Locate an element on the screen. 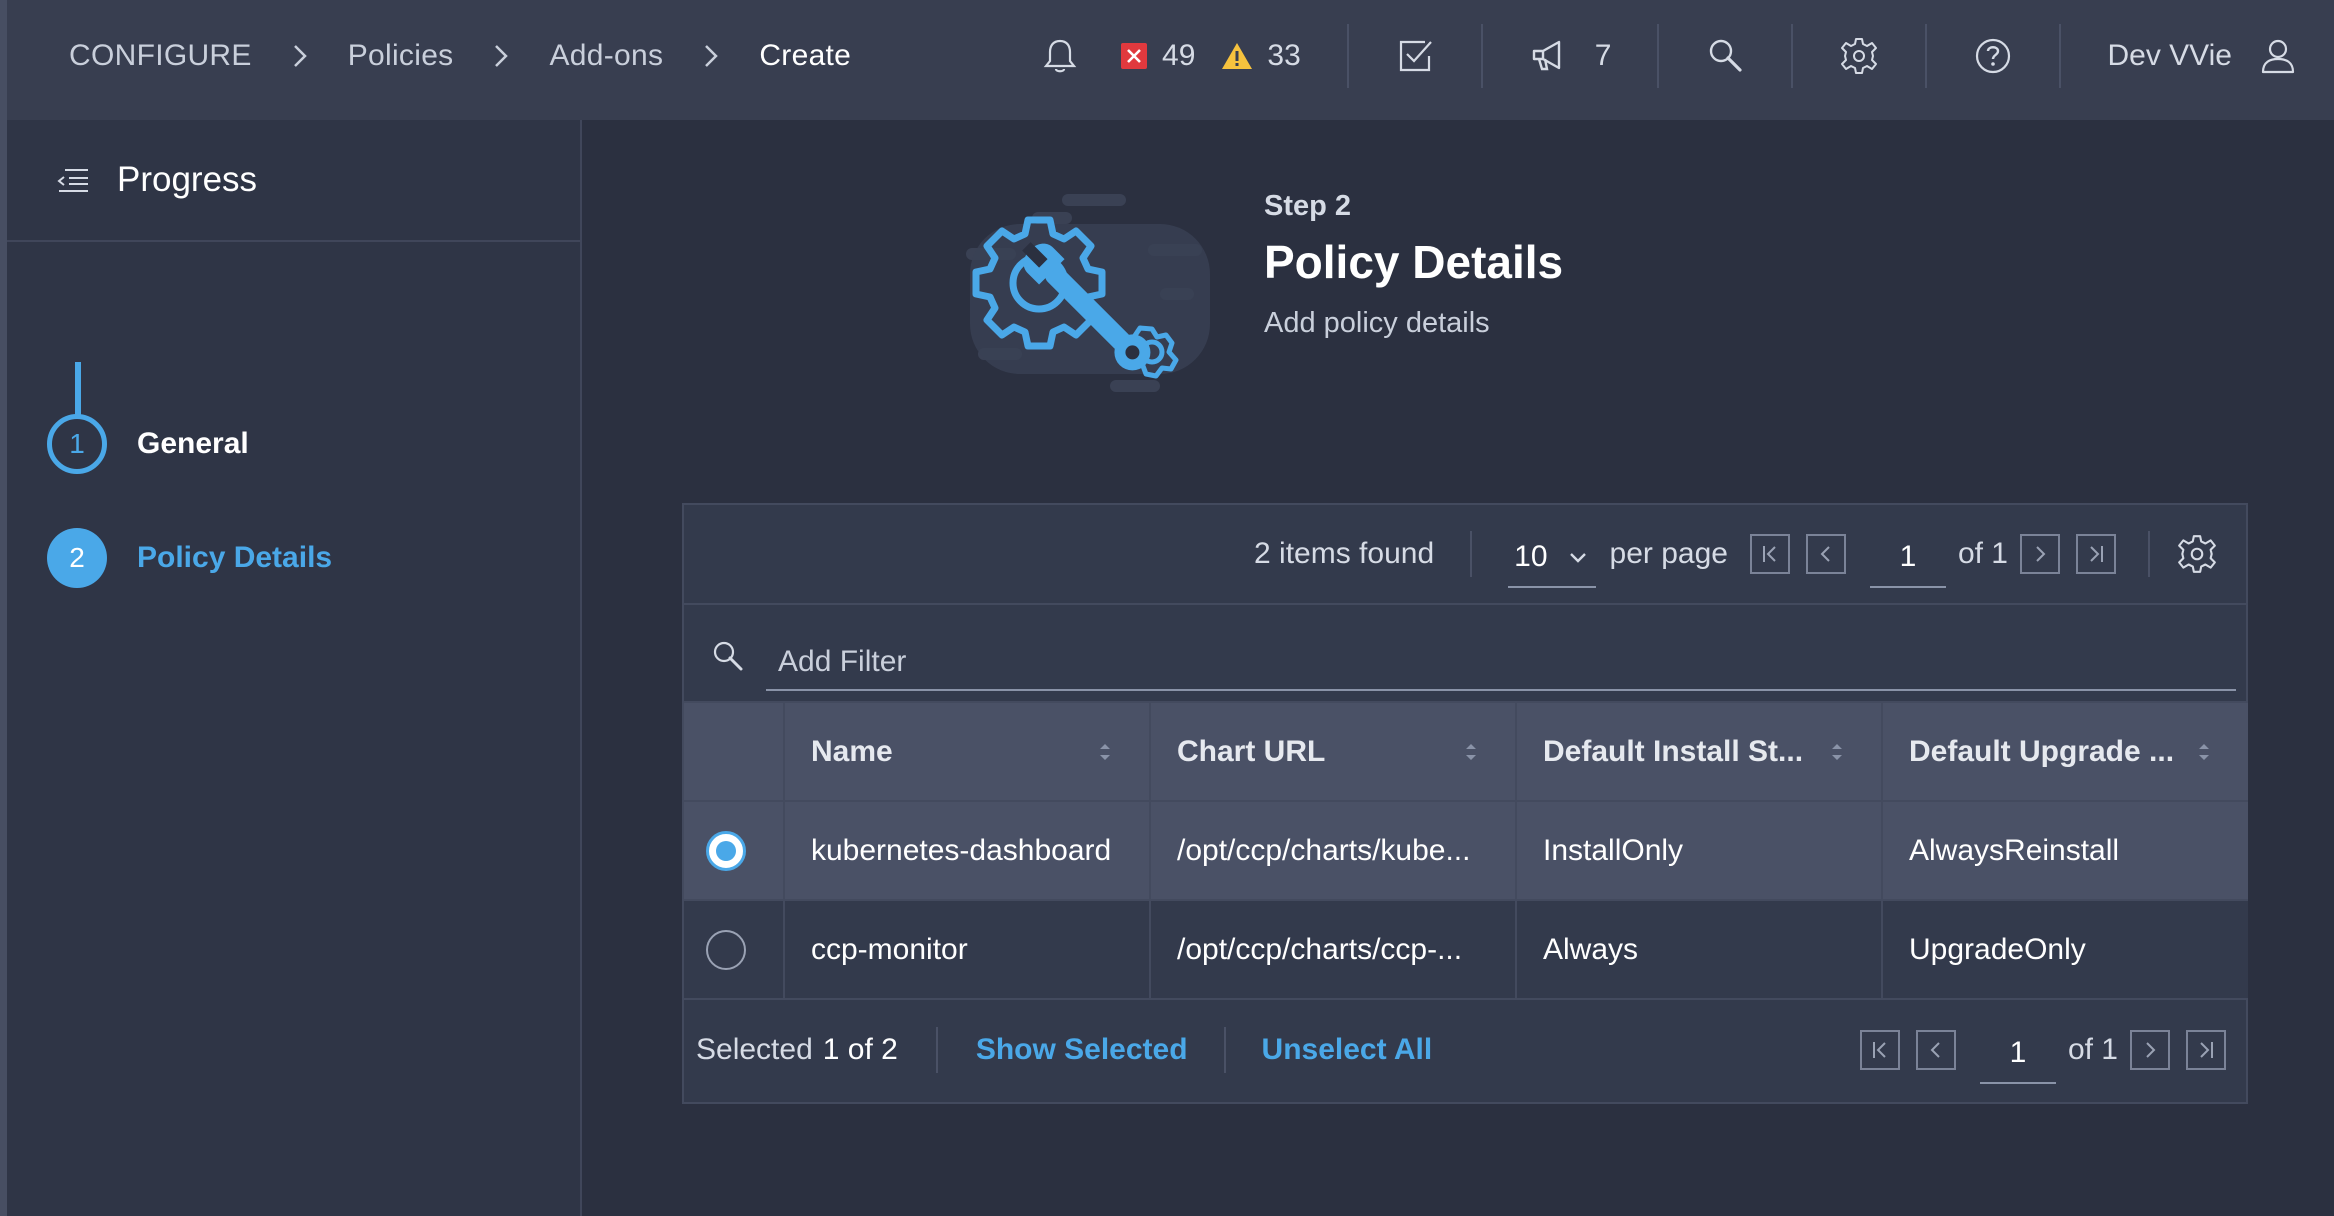  help-group is located at coordinates (1993, 56).